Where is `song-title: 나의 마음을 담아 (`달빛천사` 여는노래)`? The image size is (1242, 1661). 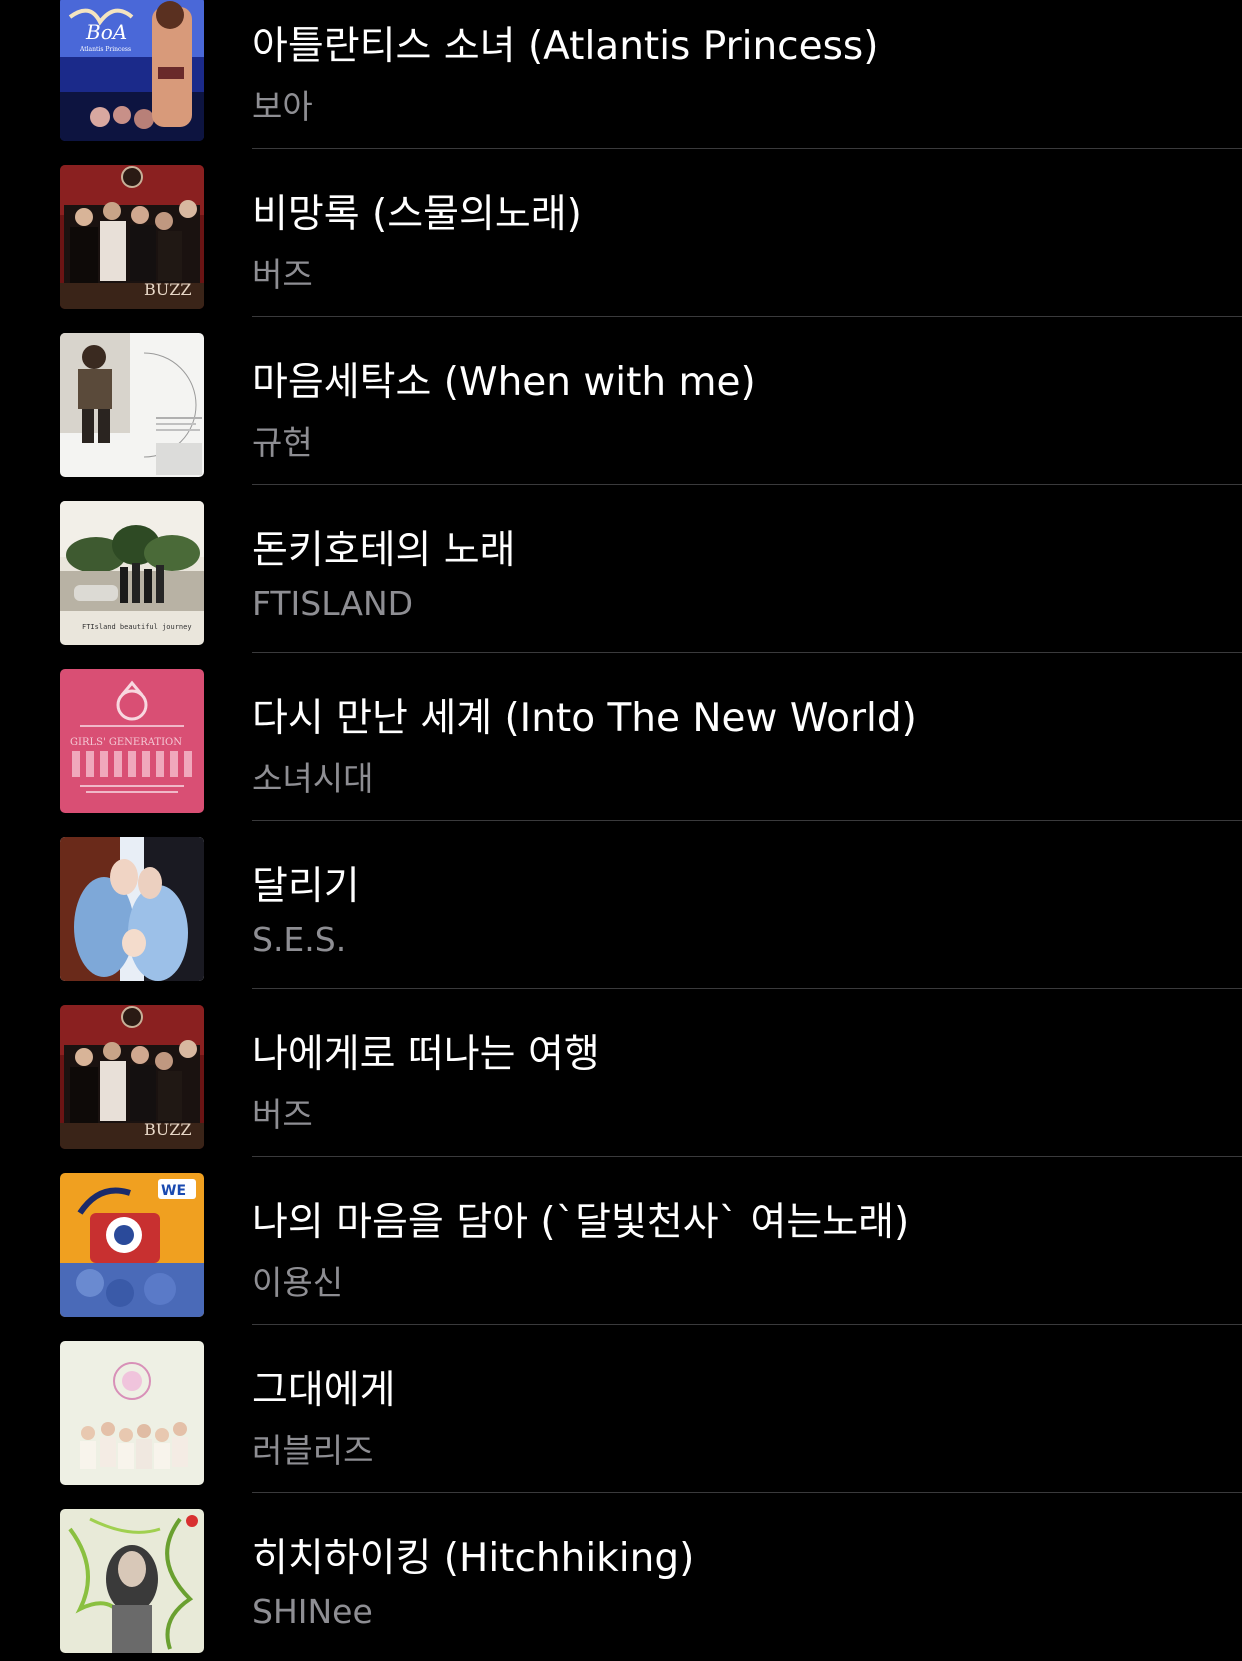 song-title: 나의 마음을 담아 (`달빛천사` 여는노래) is located at coordinates (581, 1222).